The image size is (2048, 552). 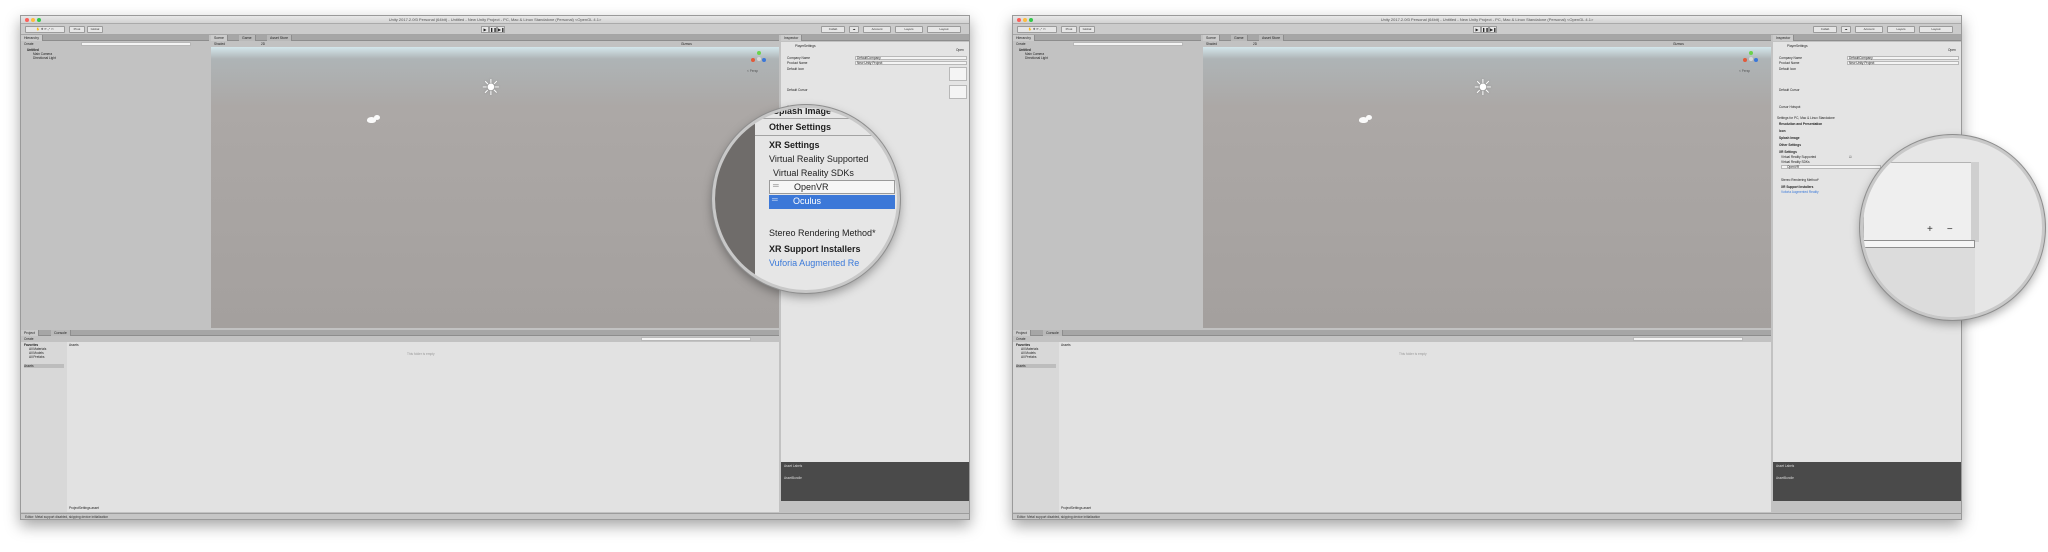 What do you see at coordinates (1782, 131) in the screenshot?
I see `icon-section: Icon` at bounding box center [1782, 131].